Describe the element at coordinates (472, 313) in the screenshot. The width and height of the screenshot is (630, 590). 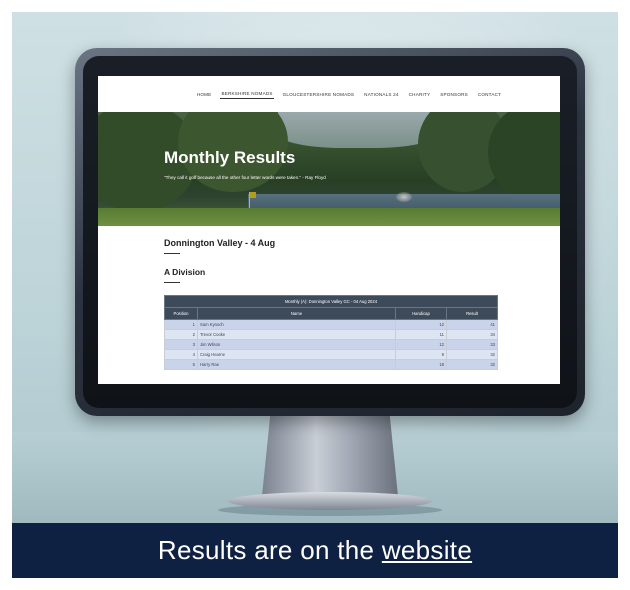
I see `col-header-result: Result` at that location.